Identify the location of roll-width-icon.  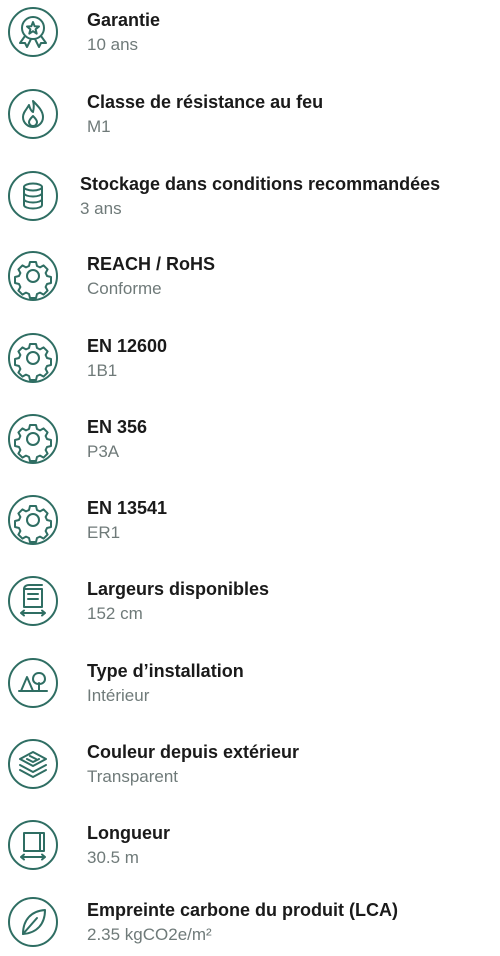
(33, 601).